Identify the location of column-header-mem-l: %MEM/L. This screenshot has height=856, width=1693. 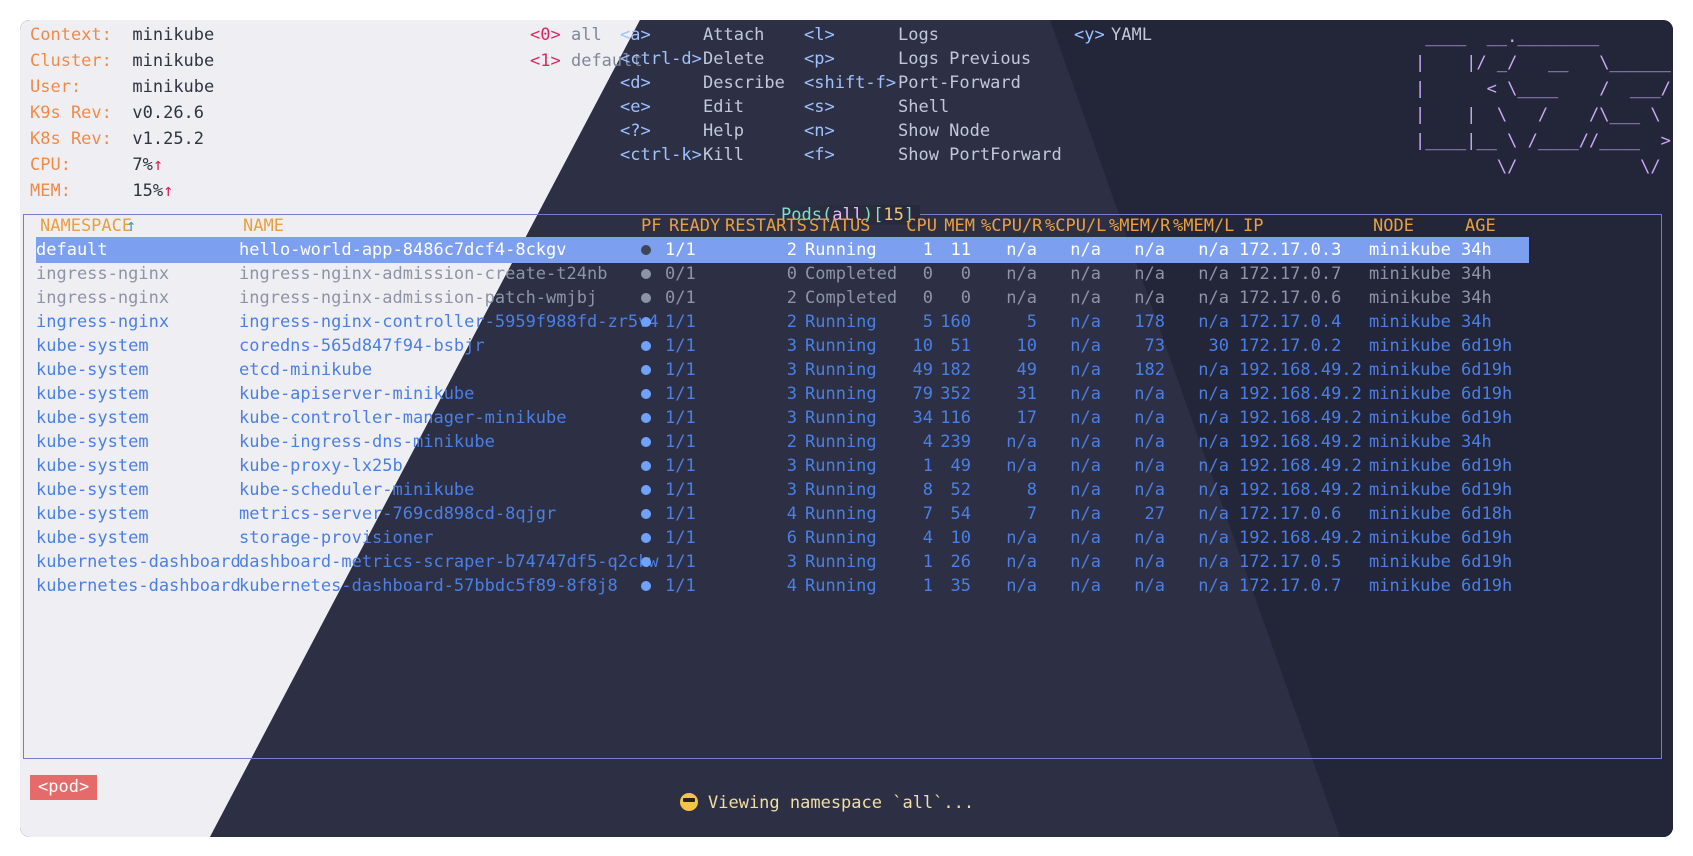
(1203, 226).